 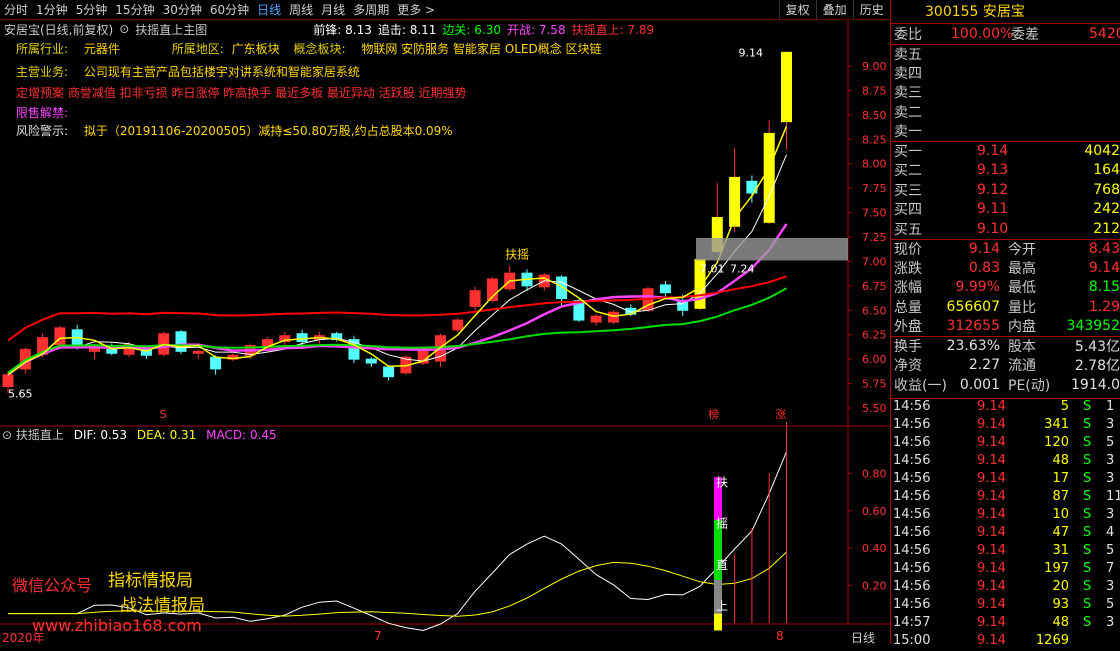 What do you see at coordinates (874, 90) in the screenshot?
I see `price-tick-label: 8.75` at bounding box center [874, 90].